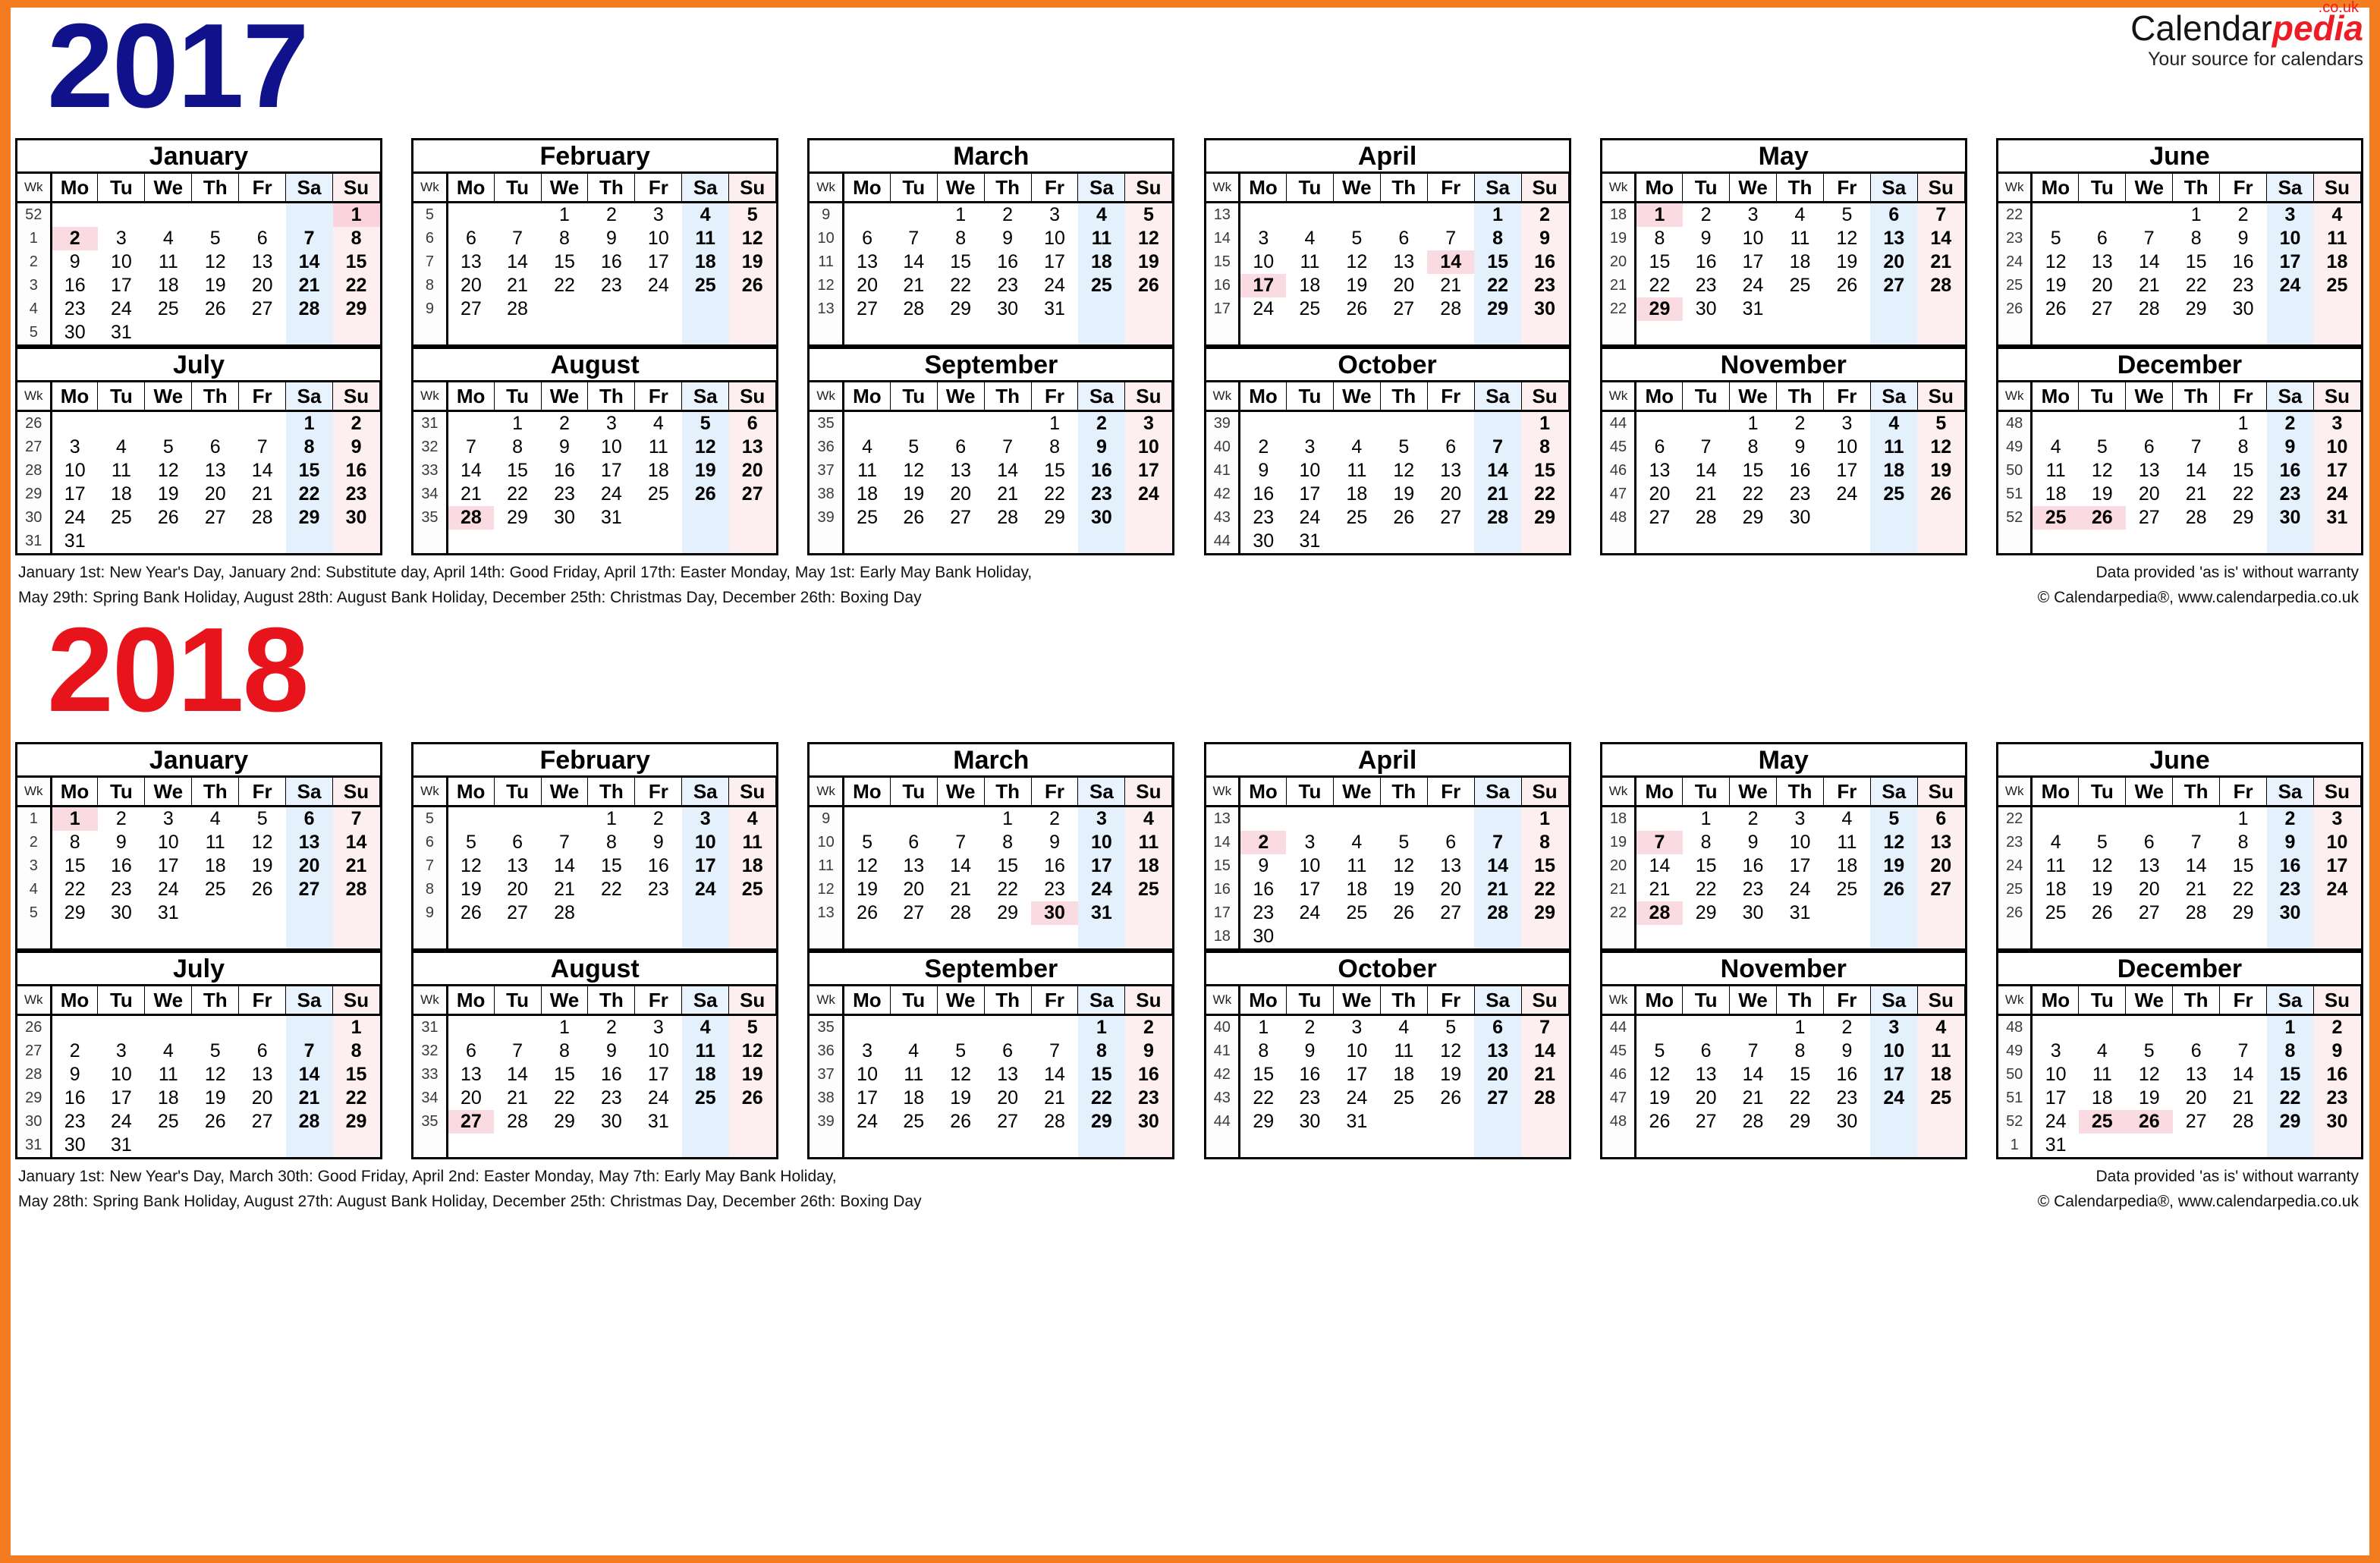  What do you see at coordinates (2055, 1098) in the screenshot?
I see `day-cell: 17` at bounding box center [2055, 1098].